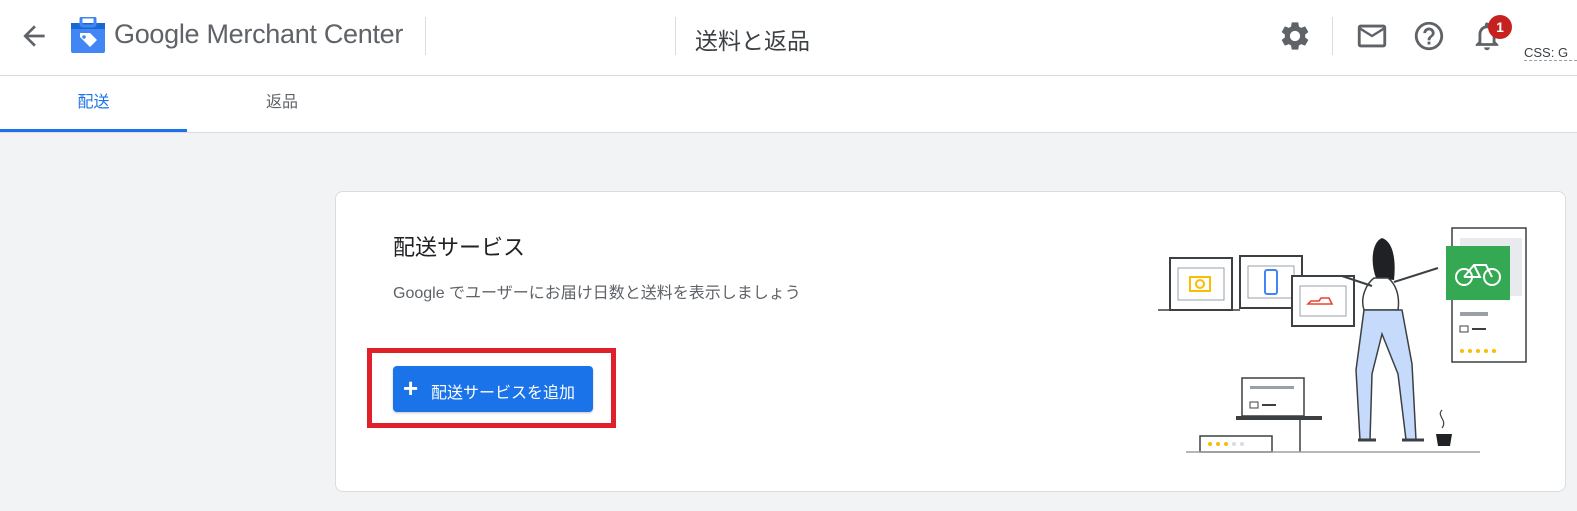 The height and width of the screenshot is (511, 1577). What do you see at coordinates (1295, 36) in the screenshot?
I see `gear-icon` at bounding box center [1295, 36].